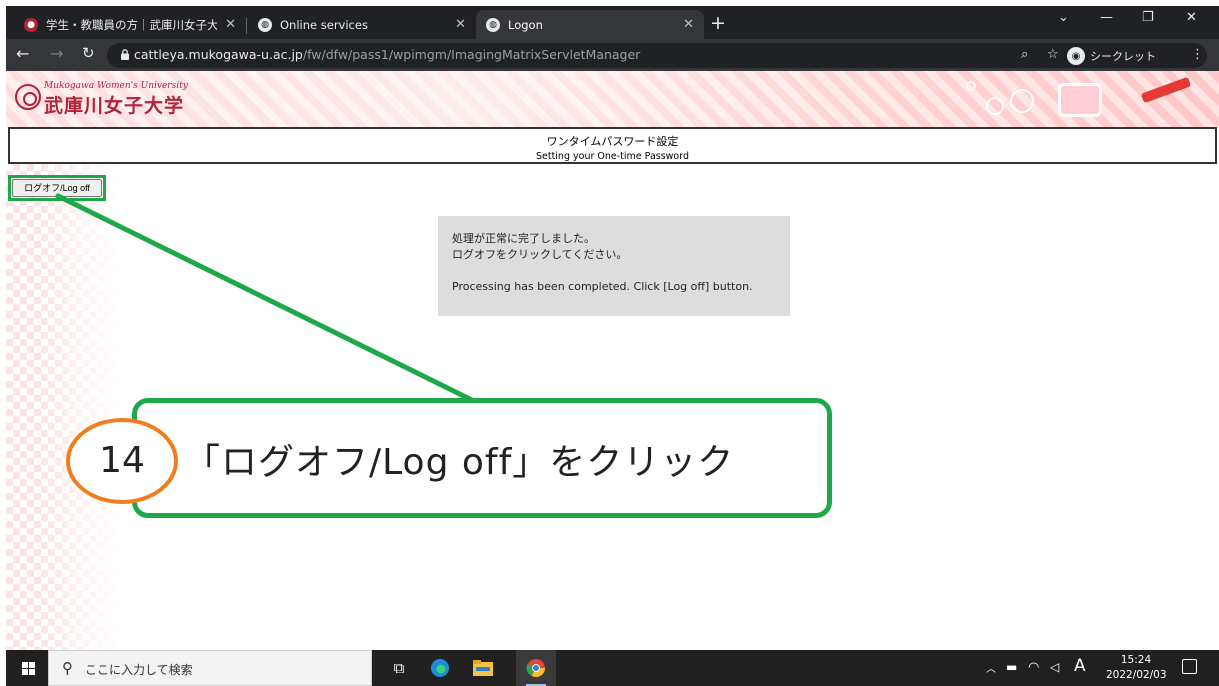 Image resolution: width=1219 pixels, height=686 pixels. I want to click on university-logo-icon, so click(28, 97).